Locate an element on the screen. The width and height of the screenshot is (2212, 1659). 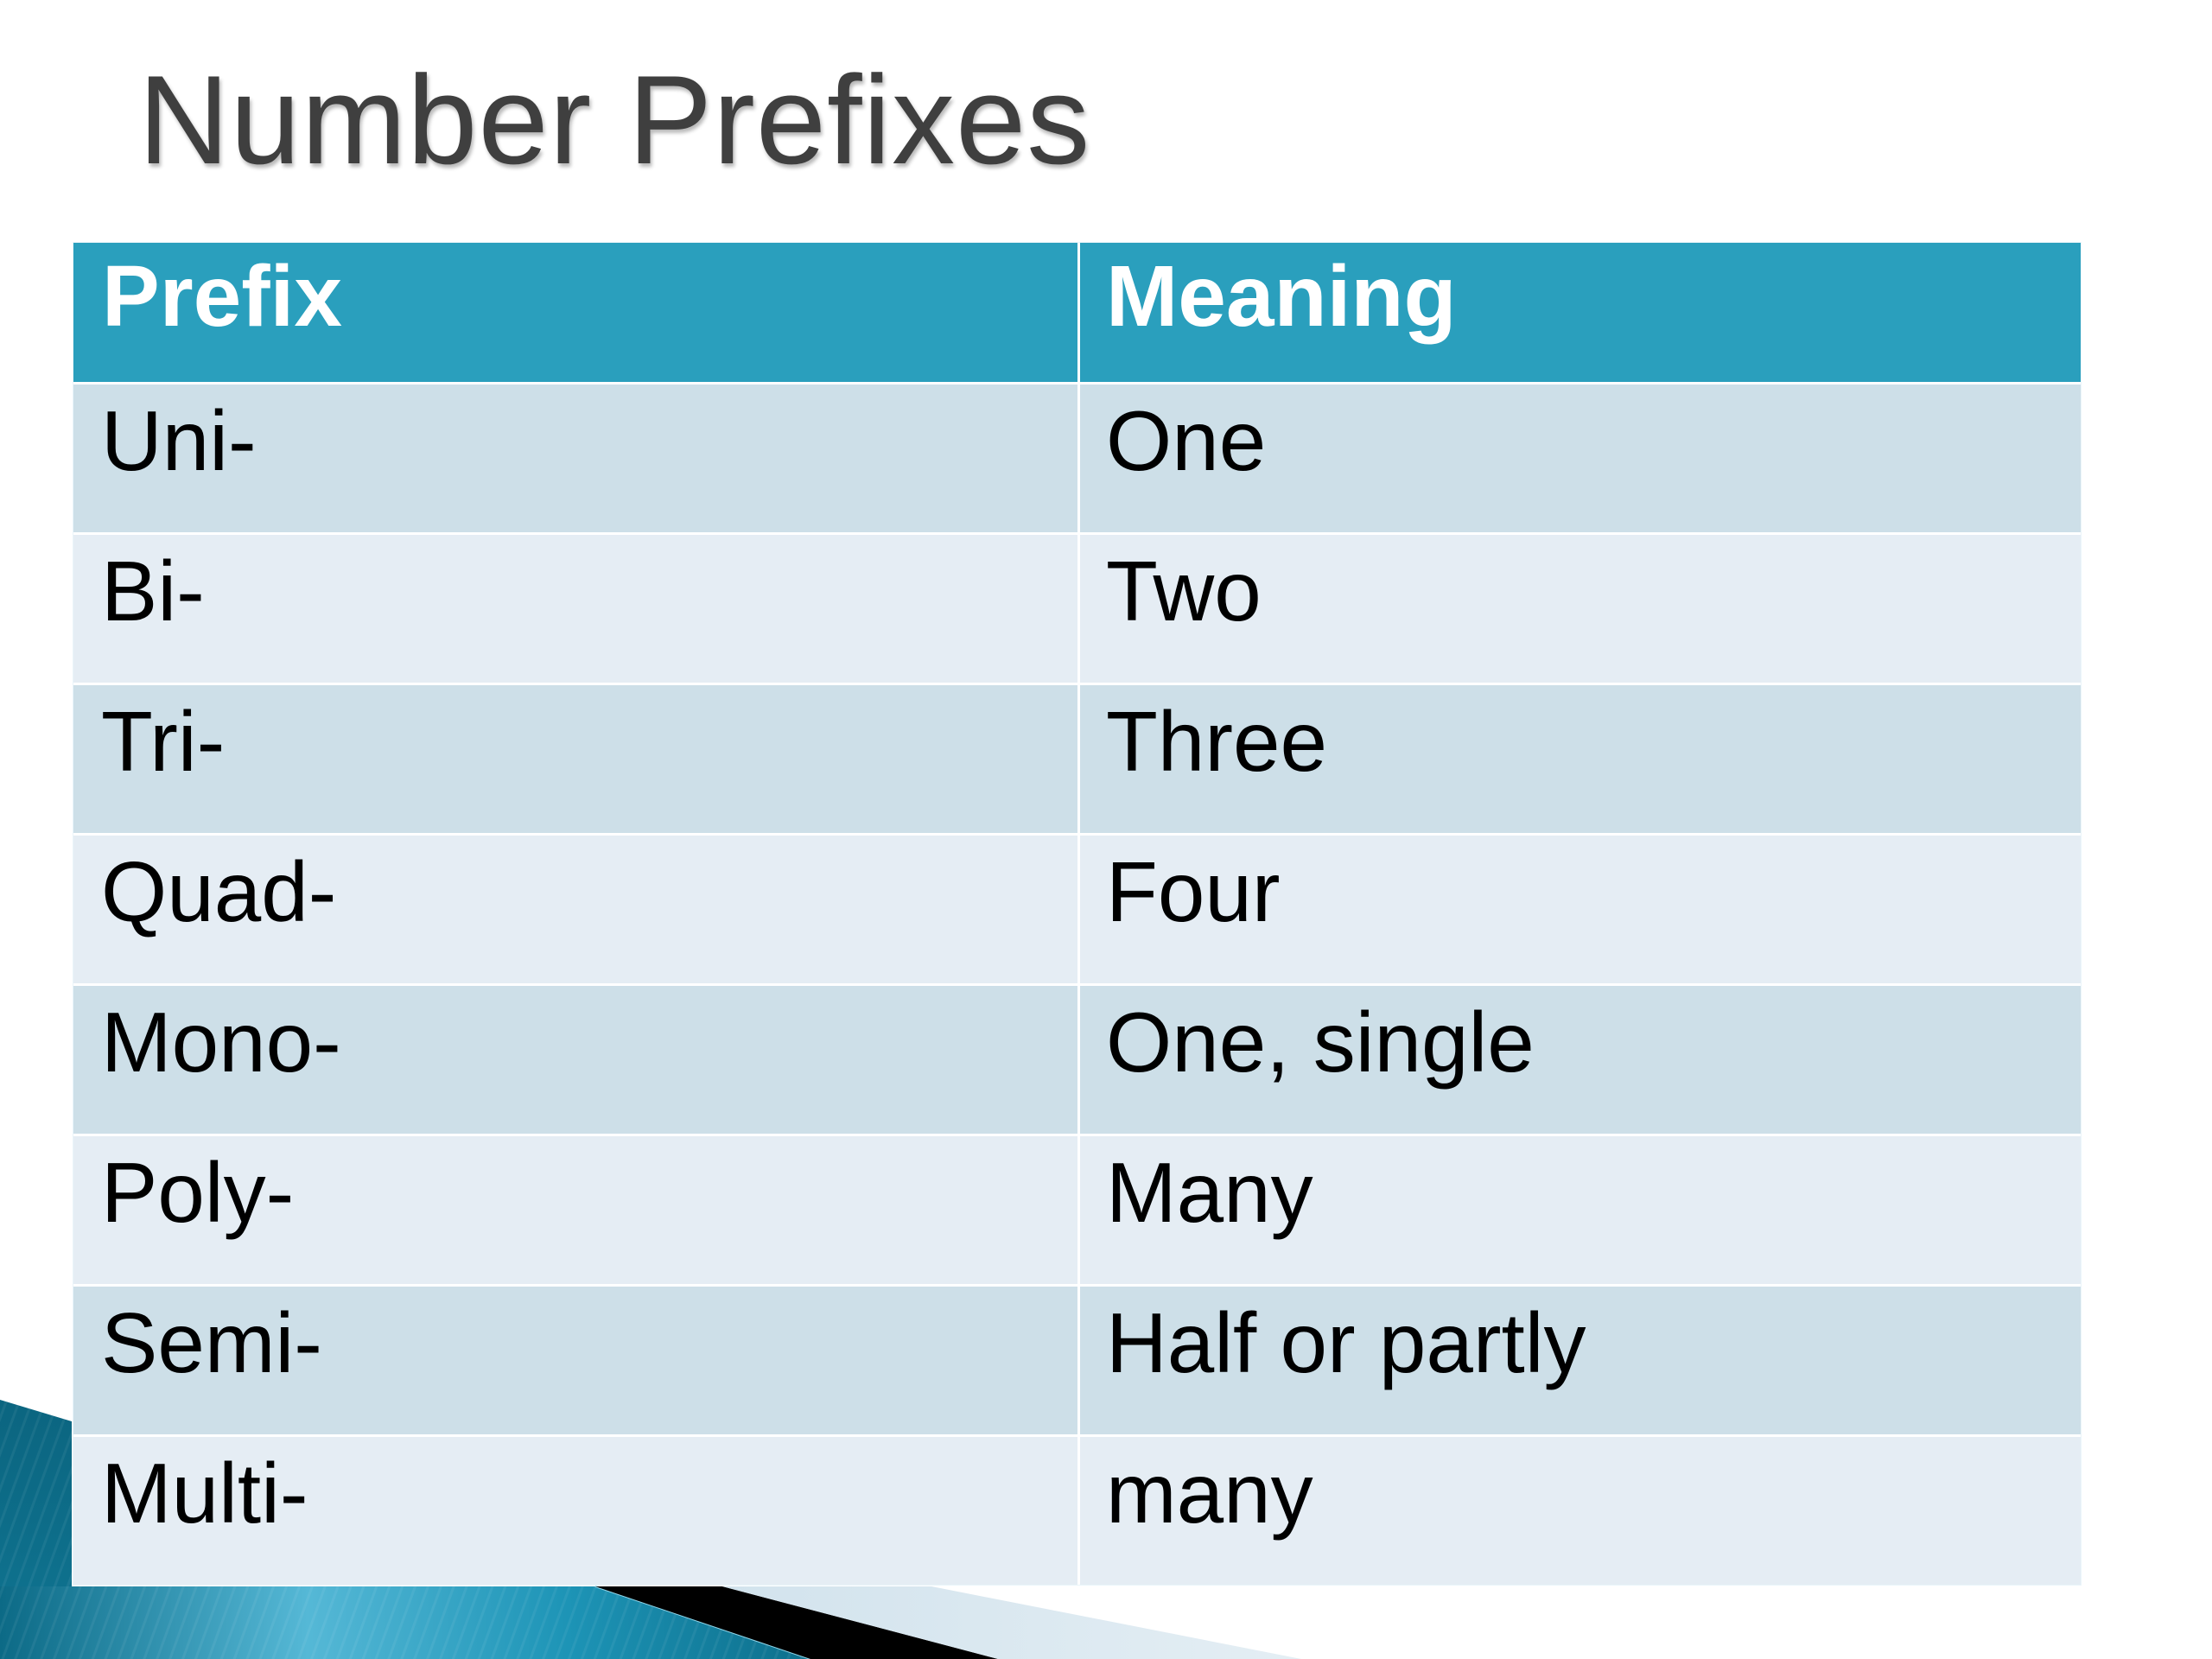
prefix-cell: Semi- is located at coordinates (575, 1360).